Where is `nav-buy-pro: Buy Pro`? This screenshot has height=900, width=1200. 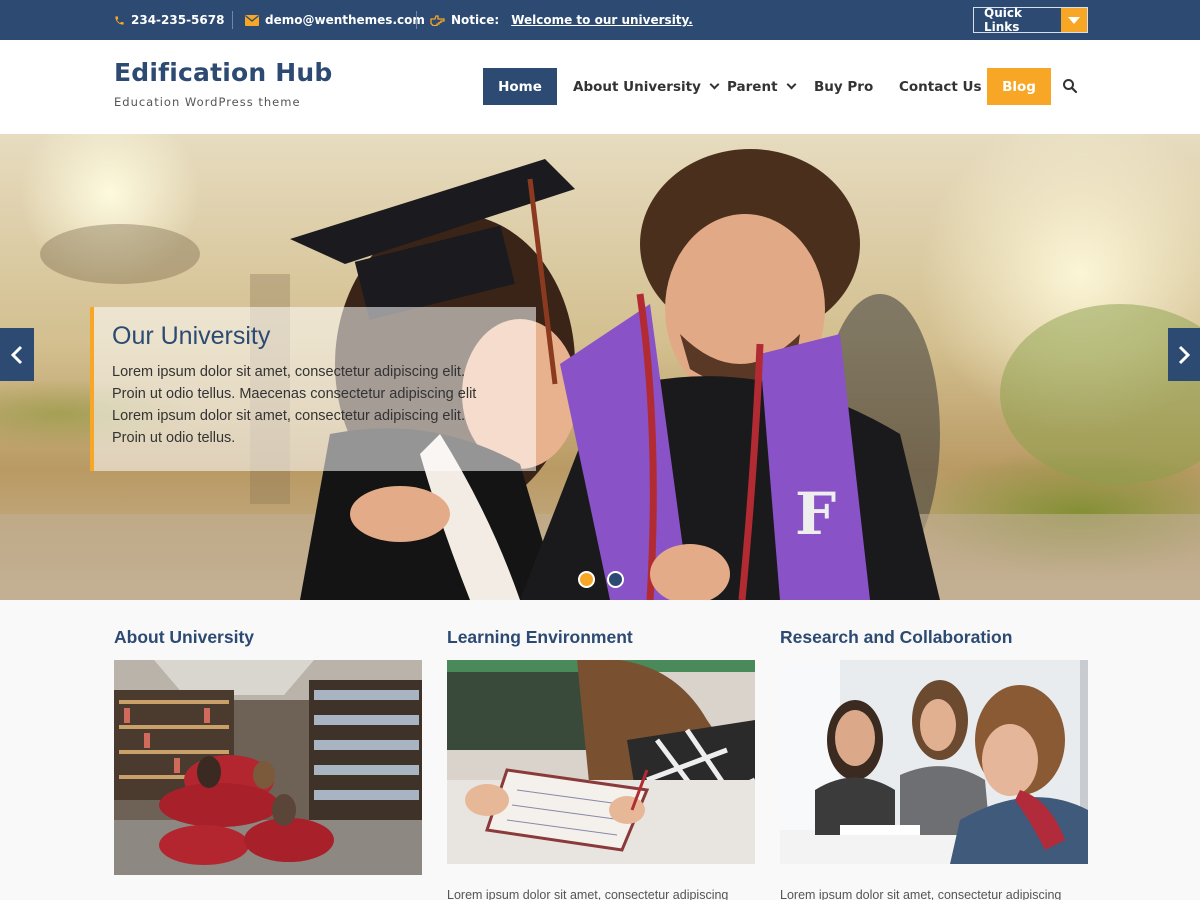 nav-buy-pro: Buy Pro is located at coordinates (843, 86).